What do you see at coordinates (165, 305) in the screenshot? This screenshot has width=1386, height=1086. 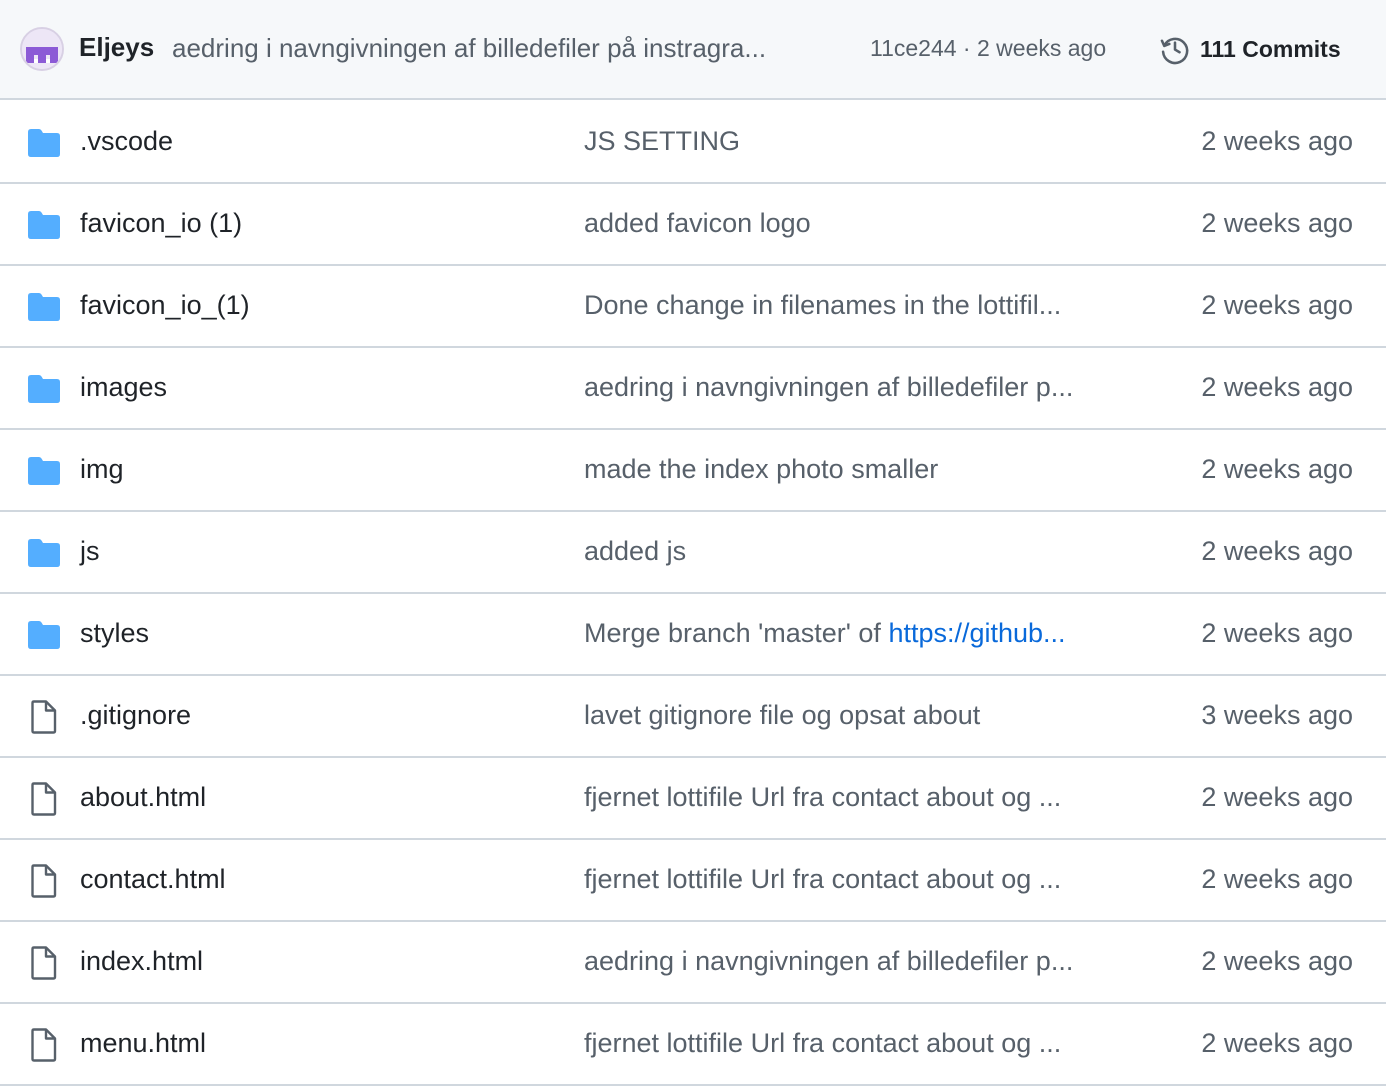 I see `file-name: favicon_io_(1)` at bounding box center [165, 305].